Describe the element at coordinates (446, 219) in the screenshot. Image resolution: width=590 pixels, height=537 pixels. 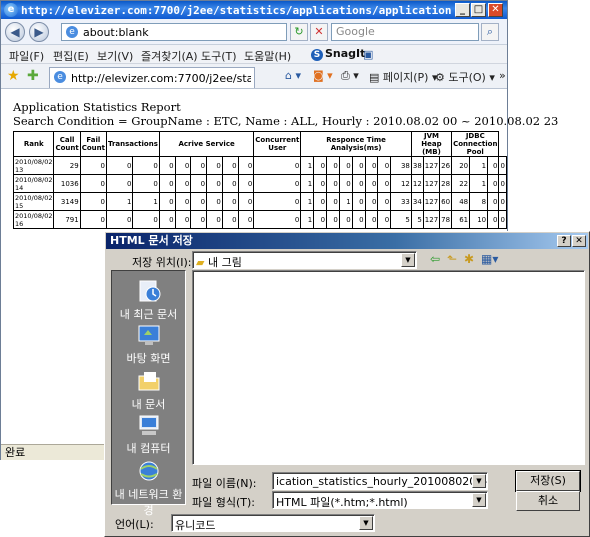
I see `table-cell: 78` at that location.